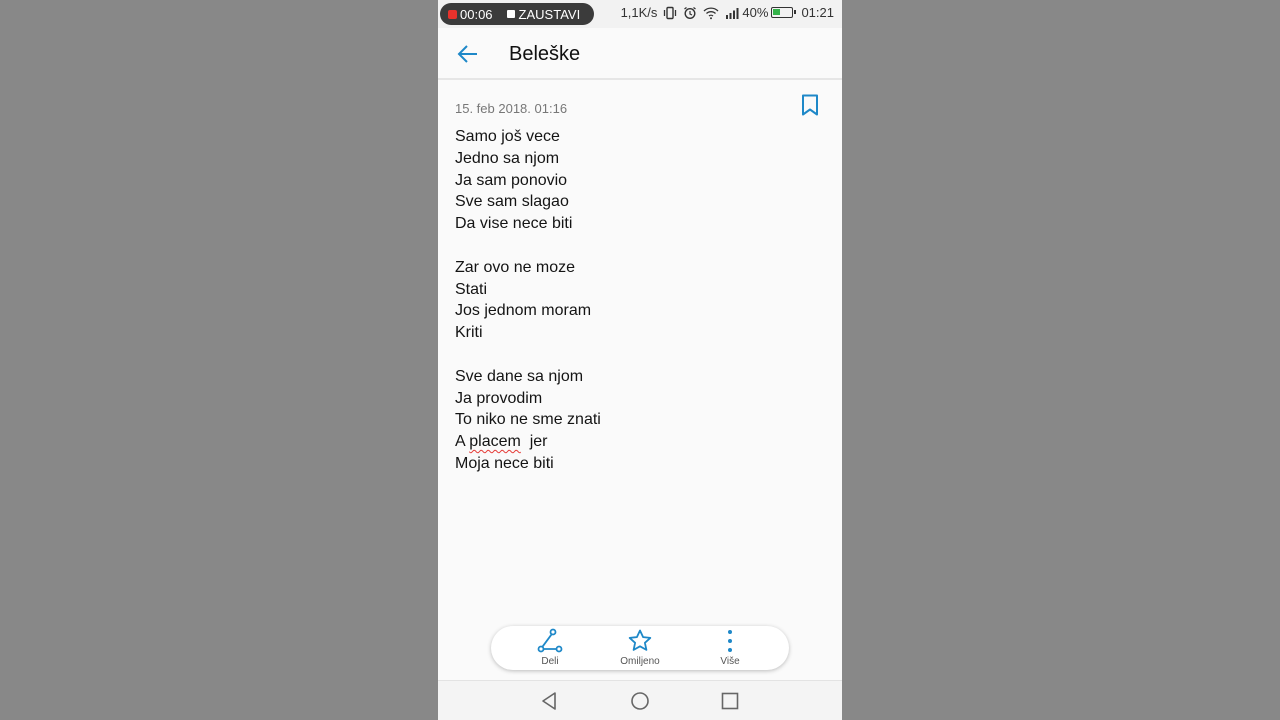 Image resolution: width=1280 pixels, height=720 pixels. What do you see at coordinates (514, 224) in the screenshot?
I see `note-line: Da vise nece biti` at bounding box center [514, 224].